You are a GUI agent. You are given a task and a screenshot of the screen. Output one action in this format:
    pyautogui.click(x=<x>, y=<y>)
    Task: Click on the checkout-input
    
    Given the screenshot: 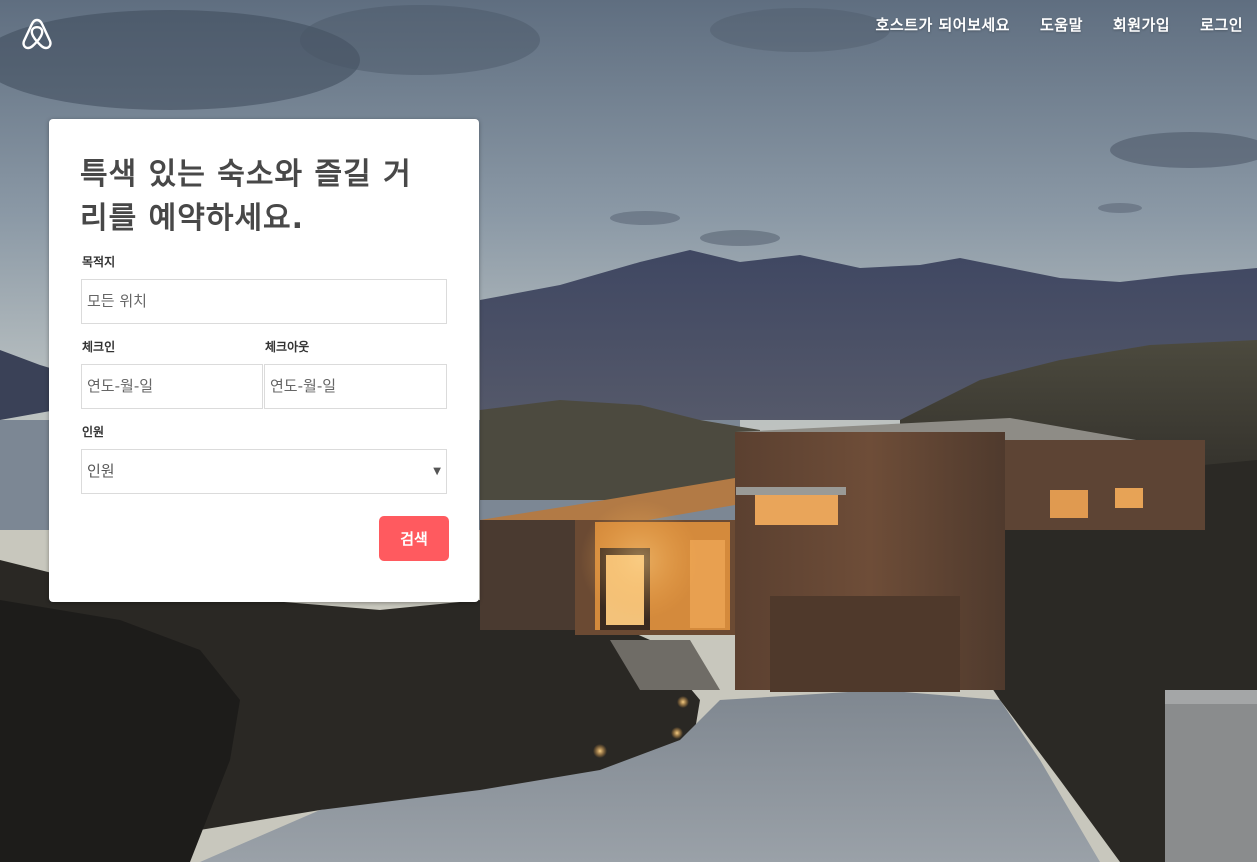 What is the action you would take?
    pyautogui.click(x=355, y=386)
    